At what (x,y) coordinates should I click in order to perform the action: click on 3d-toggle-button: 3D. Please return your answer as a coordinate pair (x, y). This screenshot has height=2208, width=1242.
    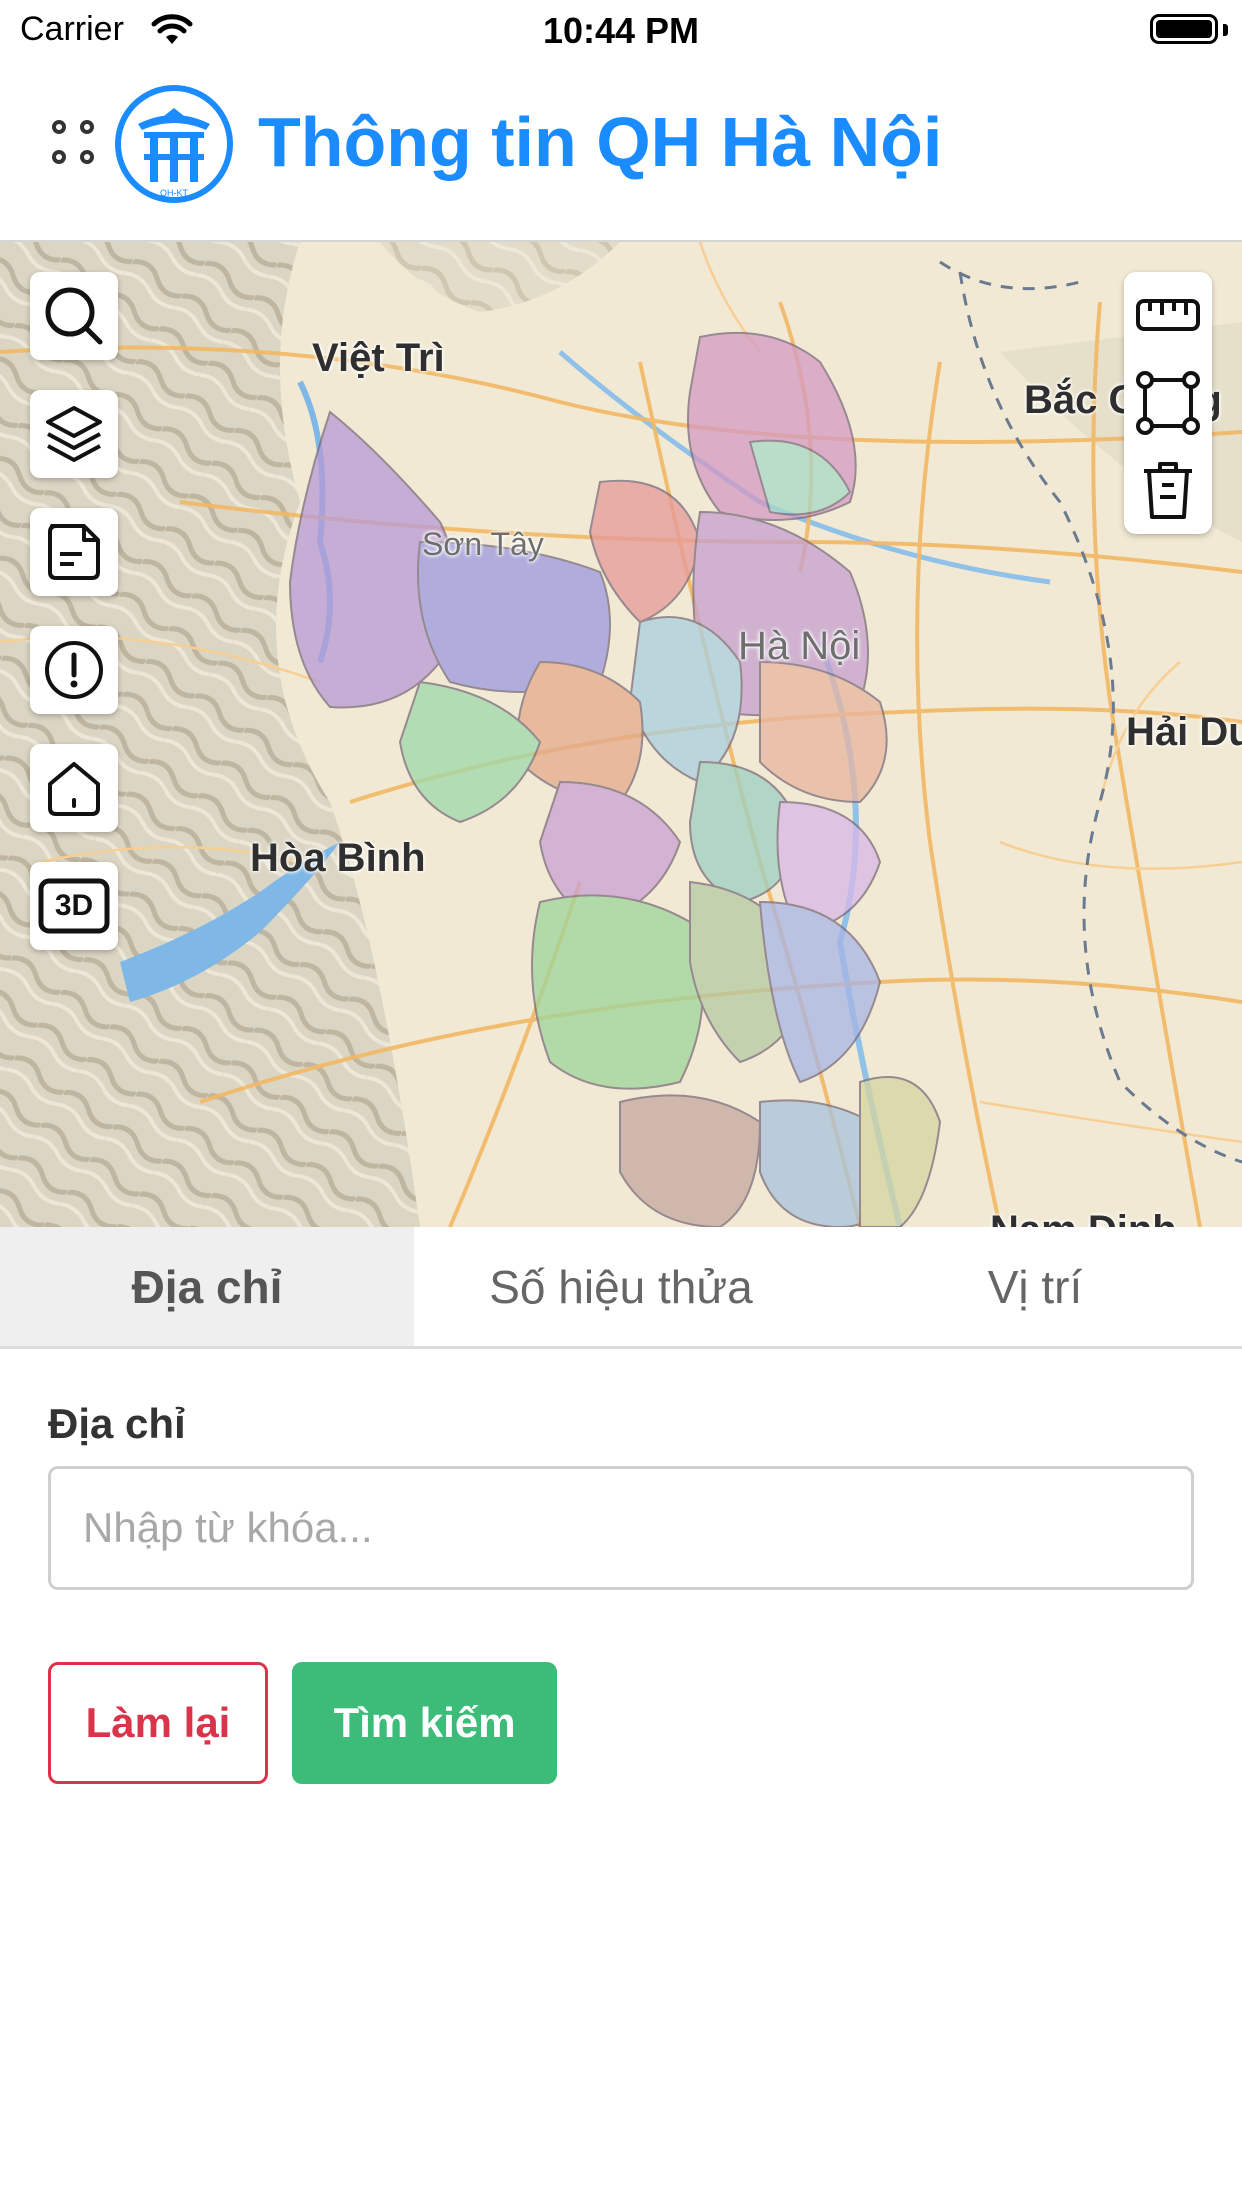
    Looking at the image, I should click on (74, 906).